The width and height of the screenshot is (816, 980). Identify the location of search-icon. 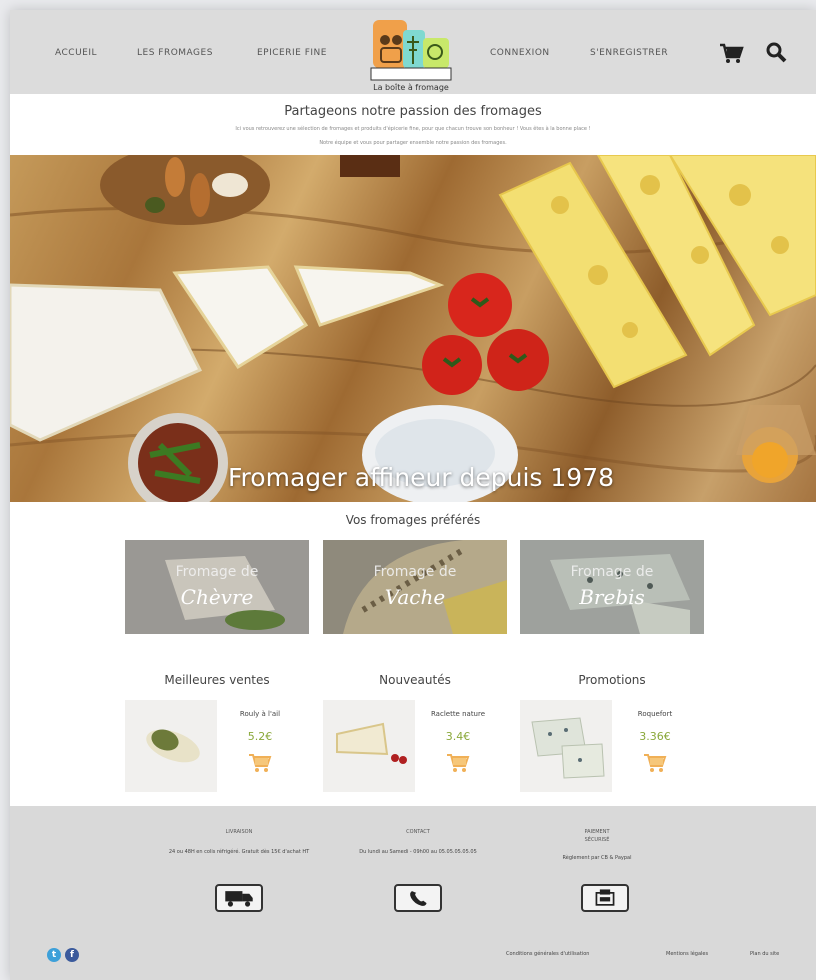
(777, 53).